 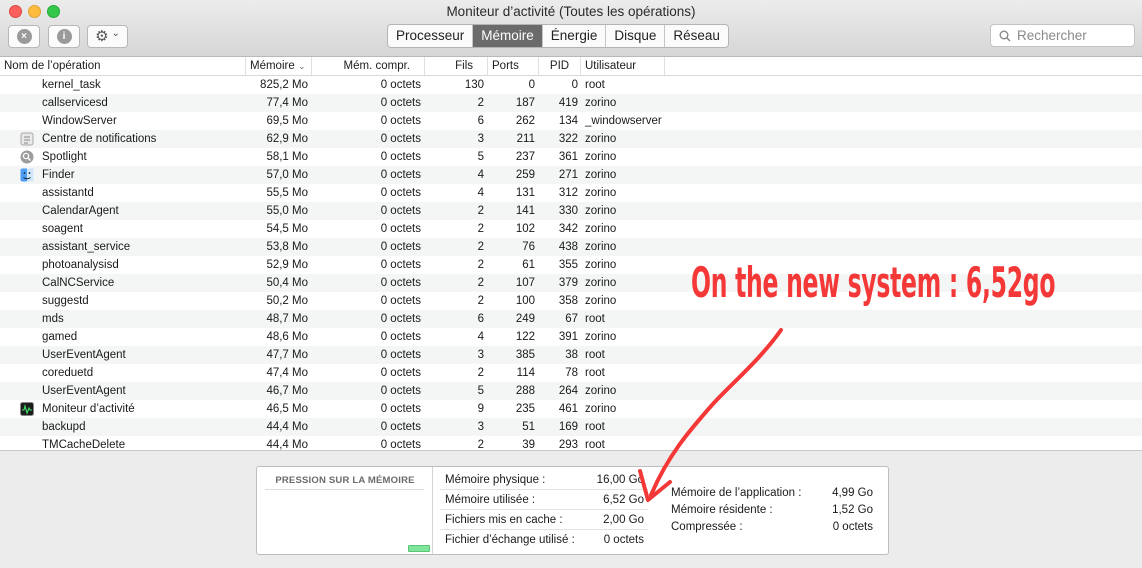 I want to click on table-row: kernel_task 825,2 Mo 0 octets 130 0 0 root, so click(x=571, y=85).